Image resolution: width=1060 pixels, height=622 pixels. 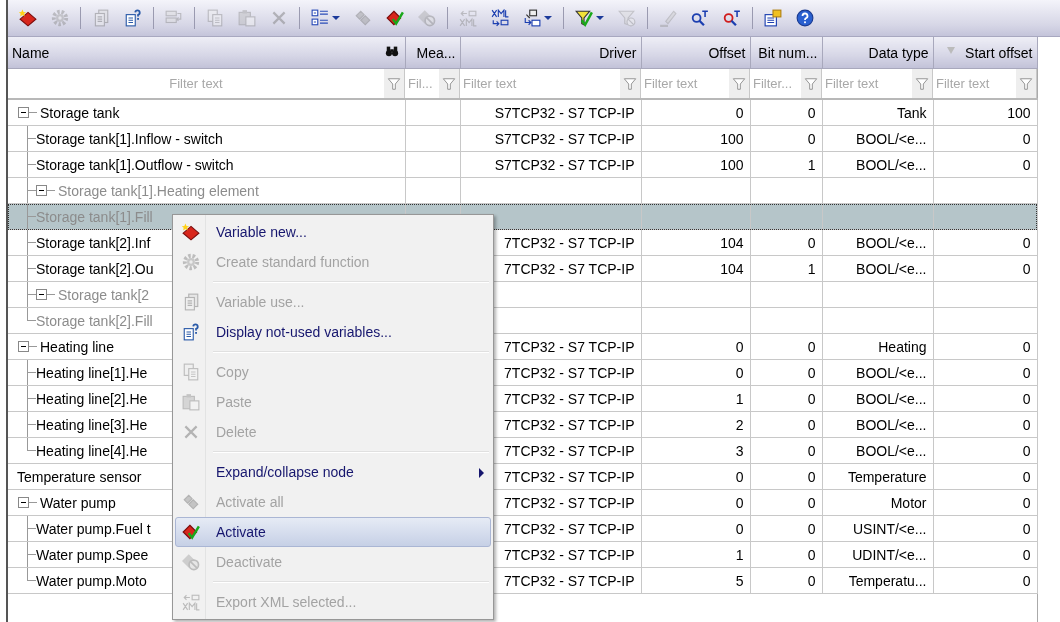 I want to click on table-cell: 2, so click(x=695, y=424).